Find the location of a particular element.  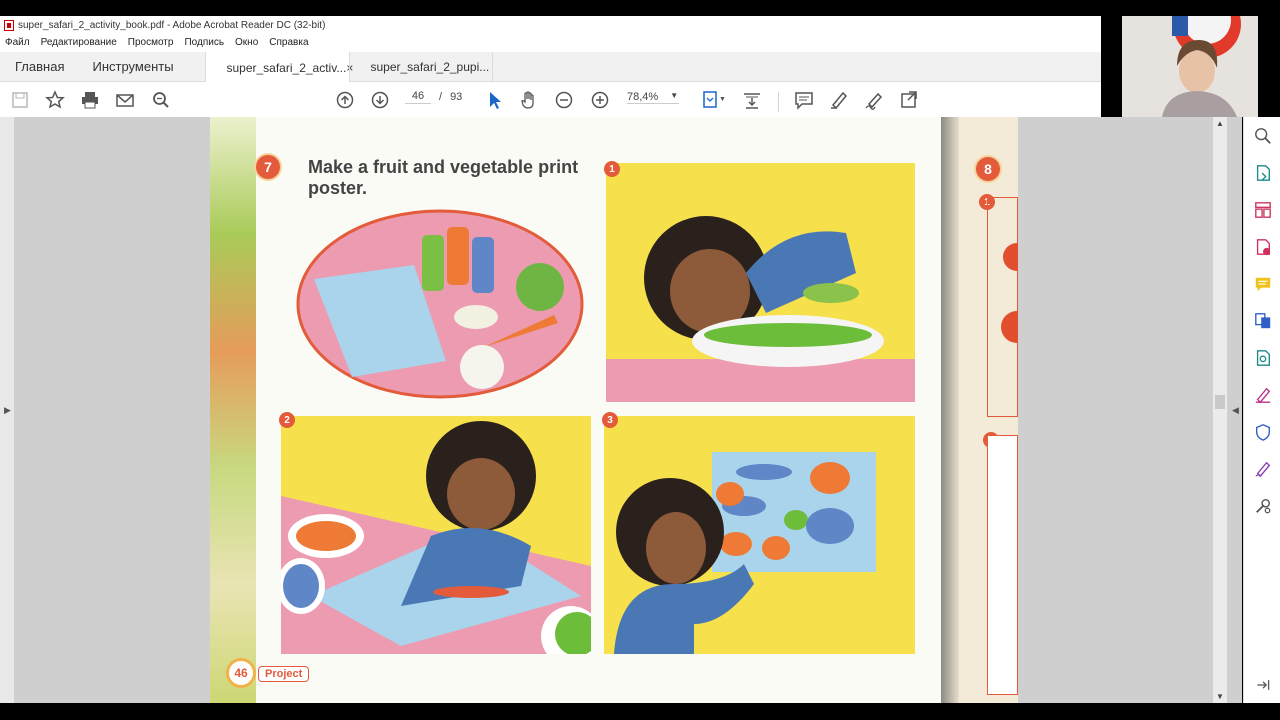

create-pdf-icon is located at coordinates (1263, 247).